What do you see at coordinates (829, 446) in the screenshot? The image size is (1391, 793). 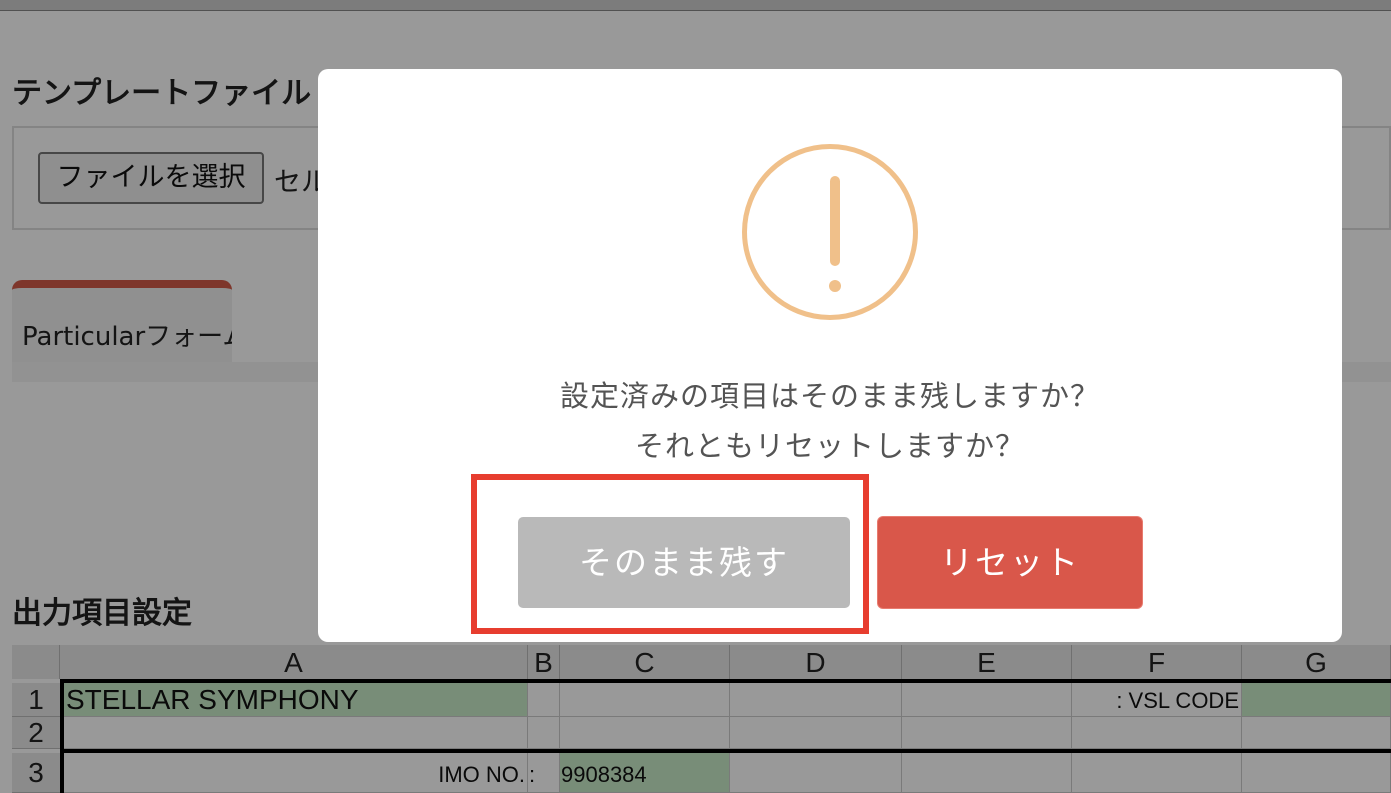 I see `dialog-message-line2: それともリセットしますか？` at bounding box center [829, 446].